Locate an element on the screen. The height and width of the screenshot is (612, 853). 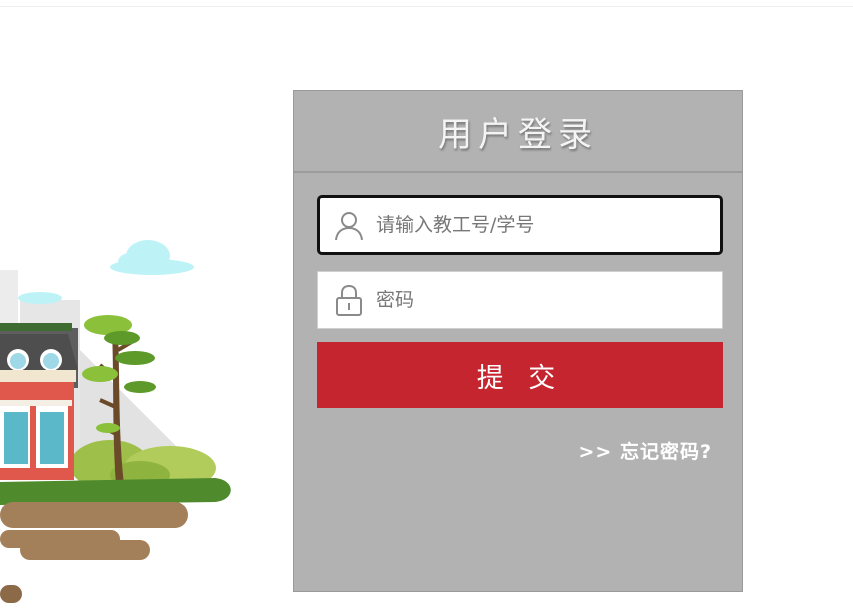
password-input is located at coordinates (549, 300).